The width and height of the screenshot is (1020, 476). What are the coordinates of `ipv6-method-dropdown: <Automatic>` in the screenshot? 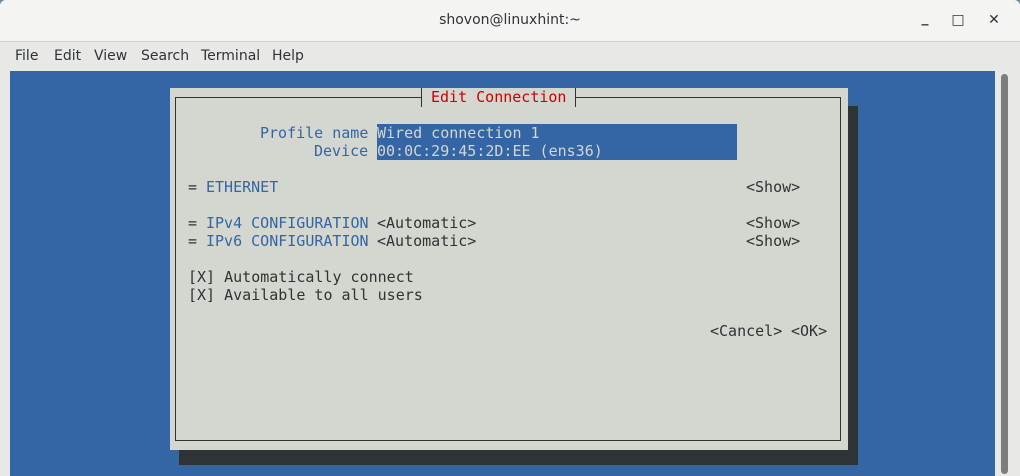 It's located at (426, 241).